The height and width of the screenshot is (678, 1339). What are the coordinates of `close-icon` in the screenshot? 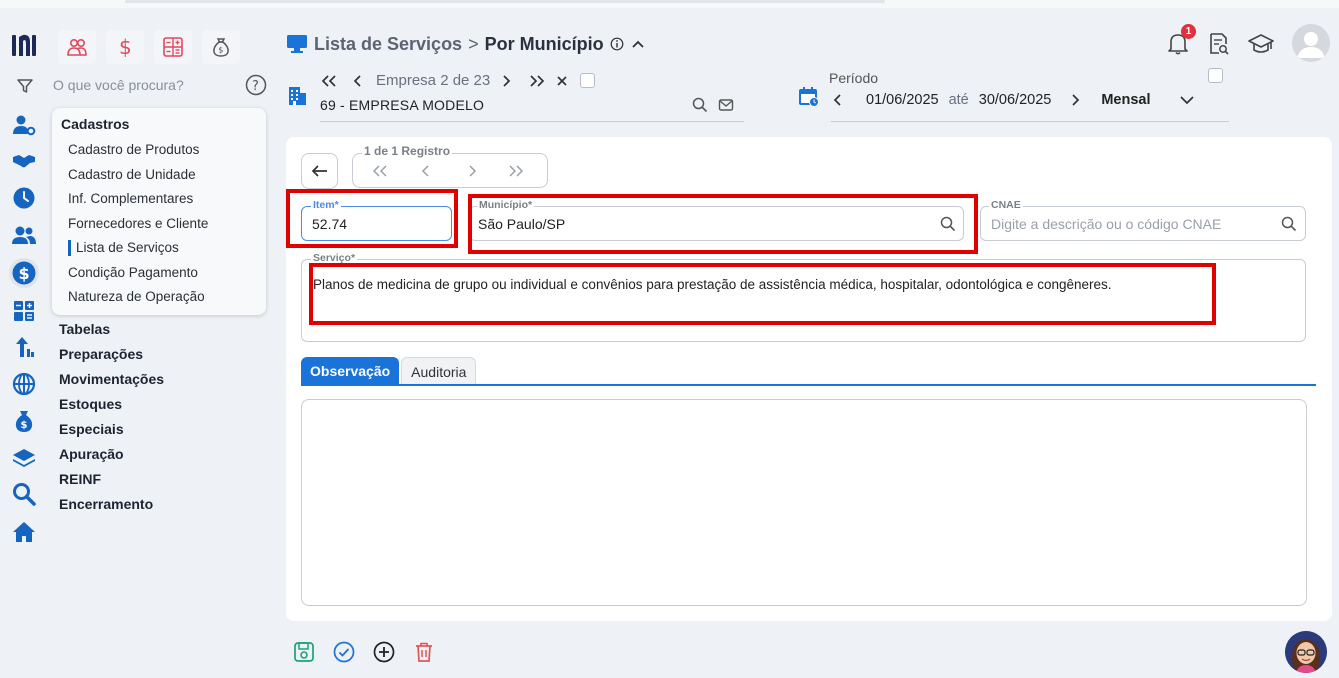 It's located at (562, 81).